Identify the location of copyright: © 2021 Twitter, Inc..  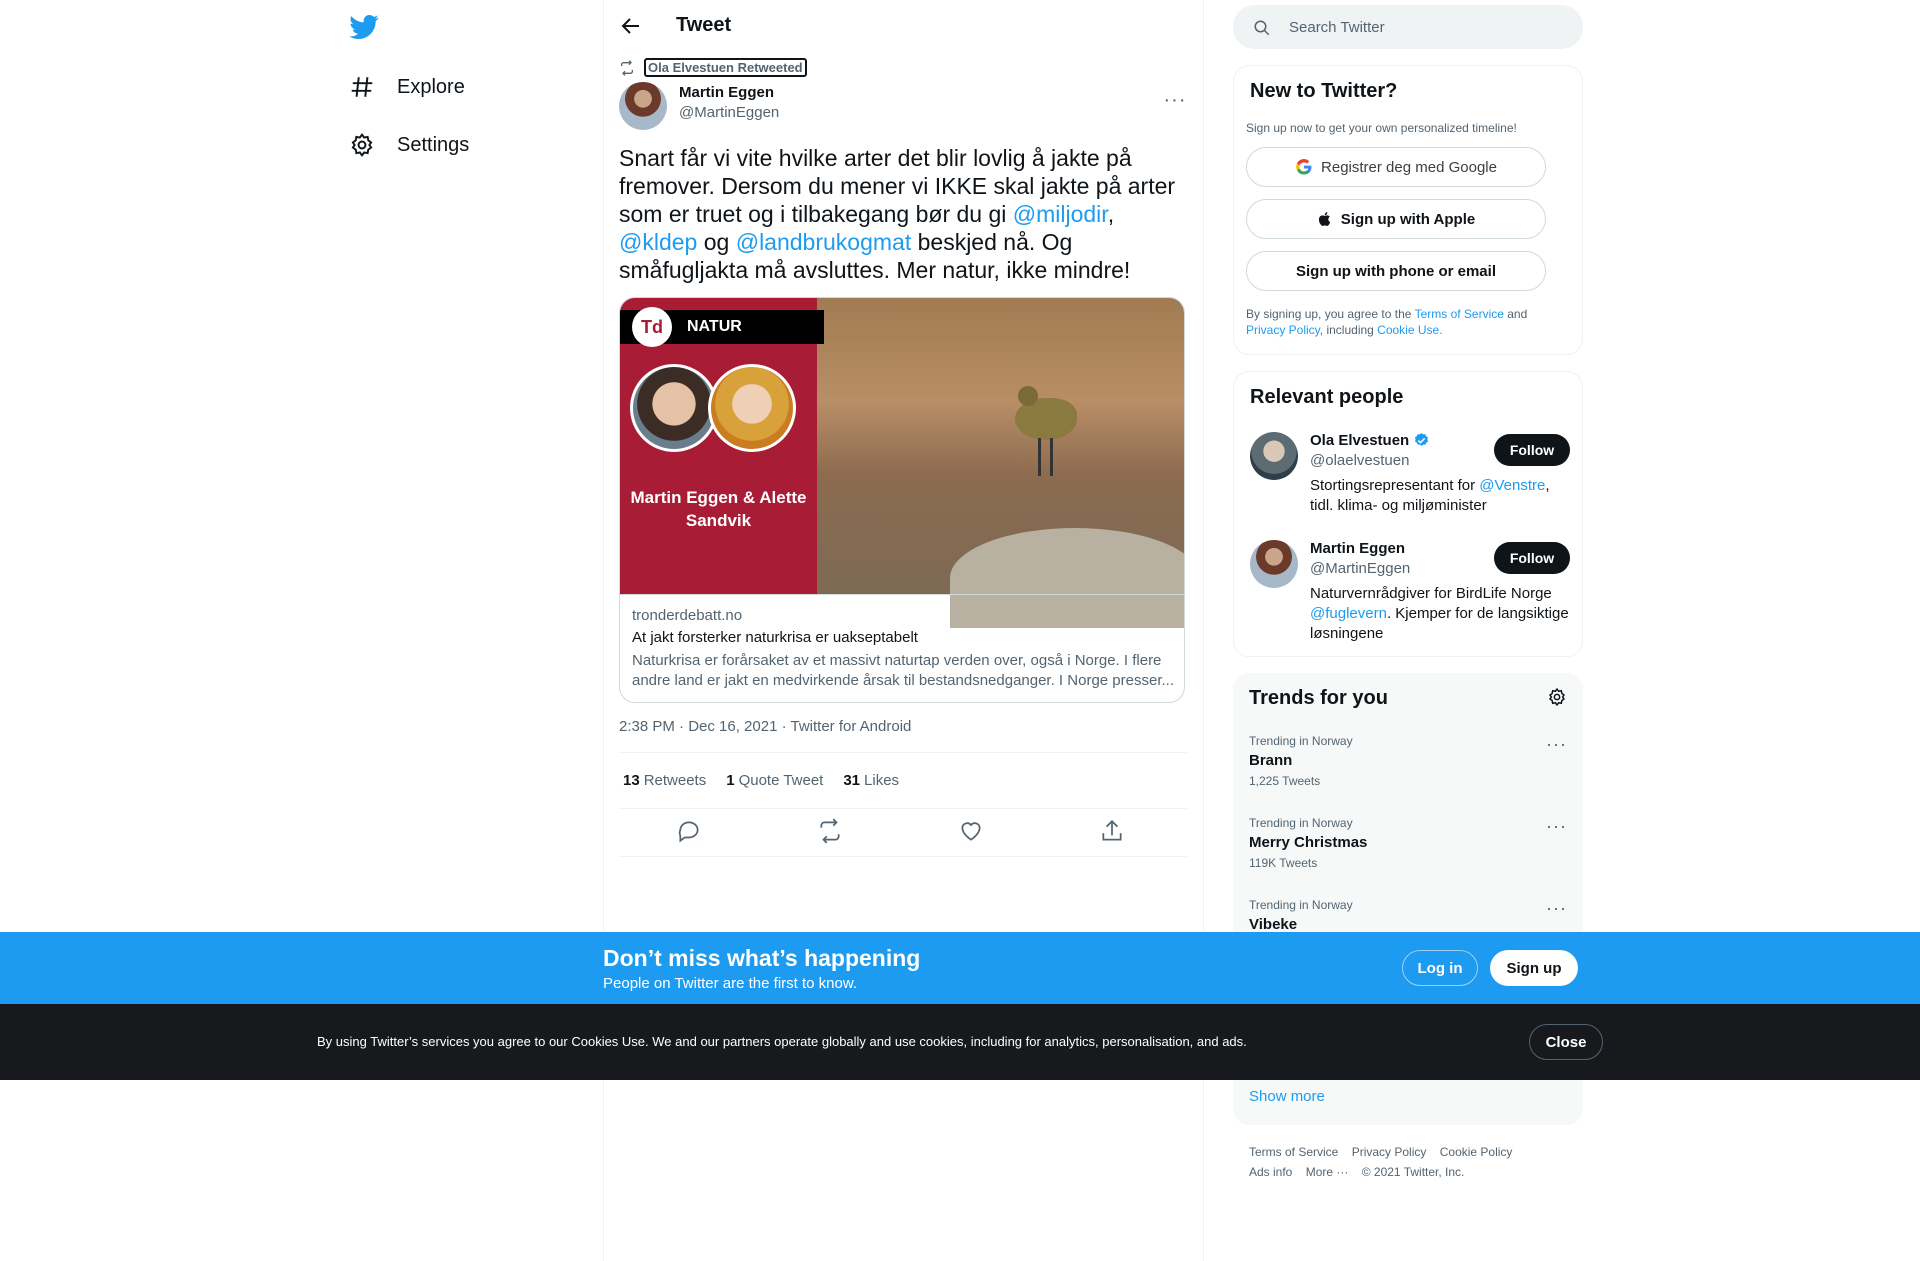
(1413, 1172).